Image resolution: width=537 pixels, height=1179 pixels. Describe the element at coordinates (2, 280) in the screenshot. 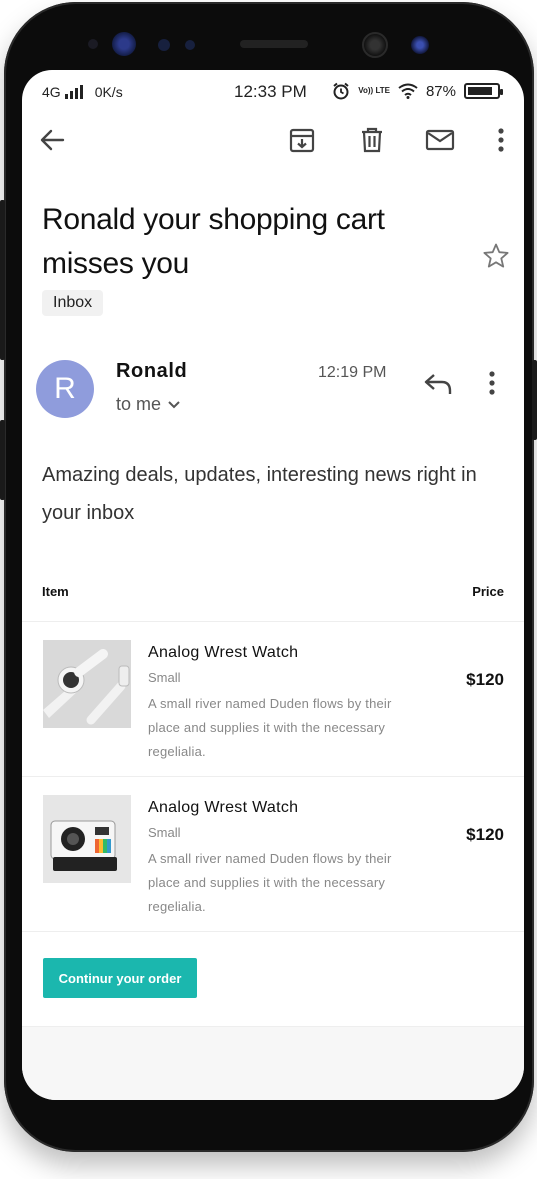

I see `volume-button` at that location.